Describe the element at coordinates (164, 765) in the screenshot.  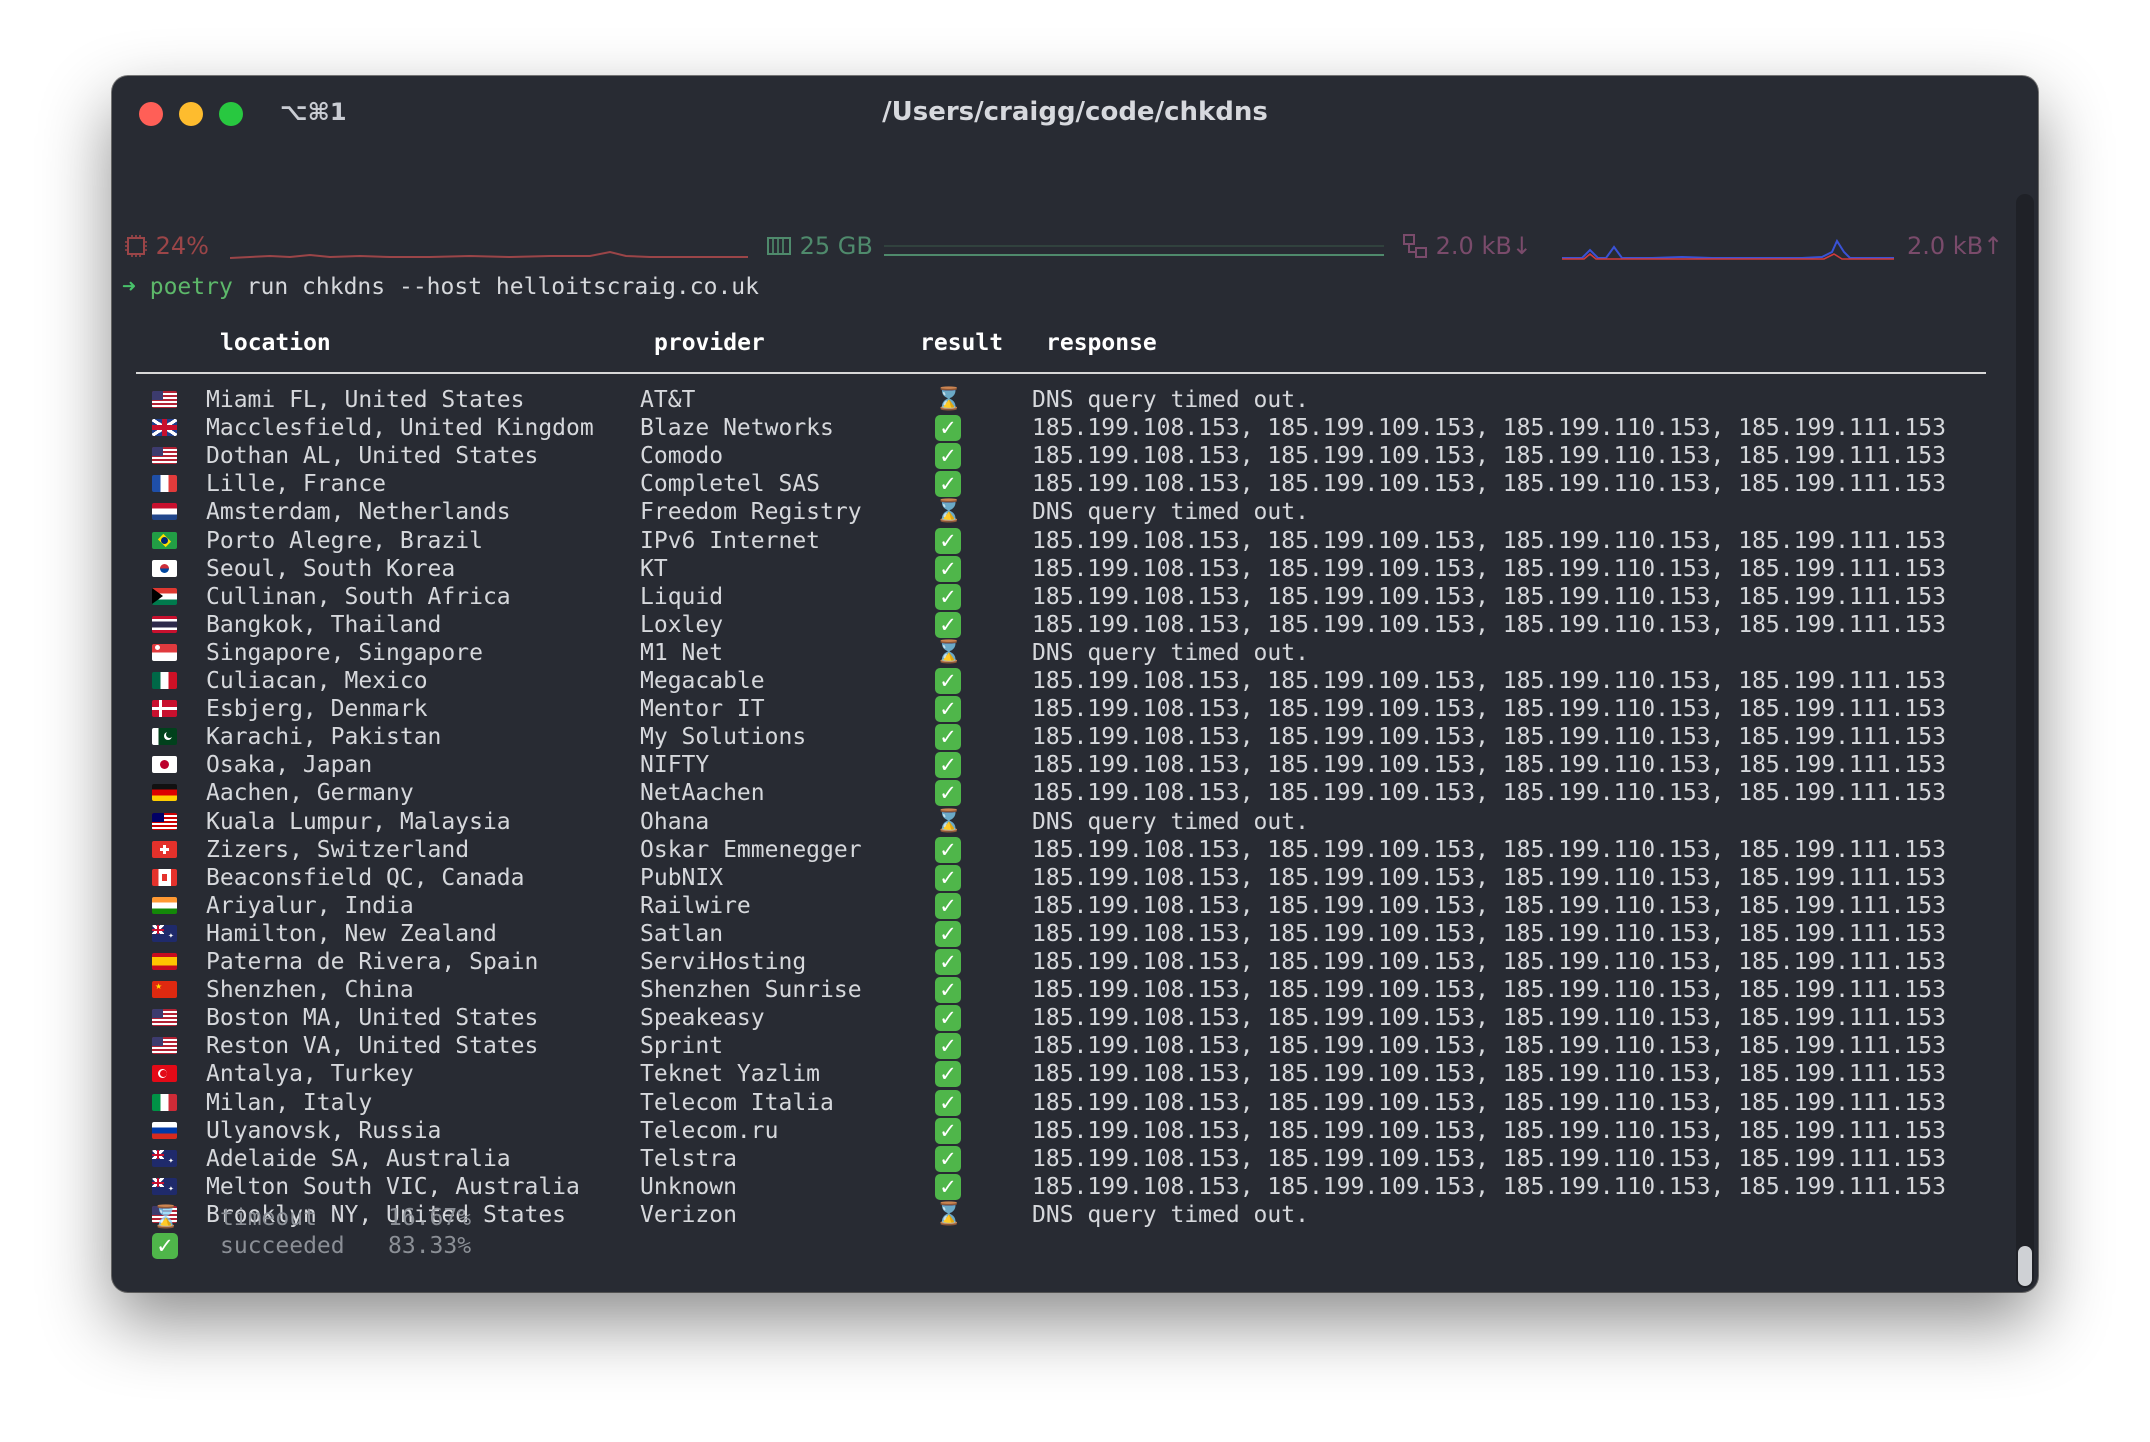
I see `flag-jp-icon` at that location.